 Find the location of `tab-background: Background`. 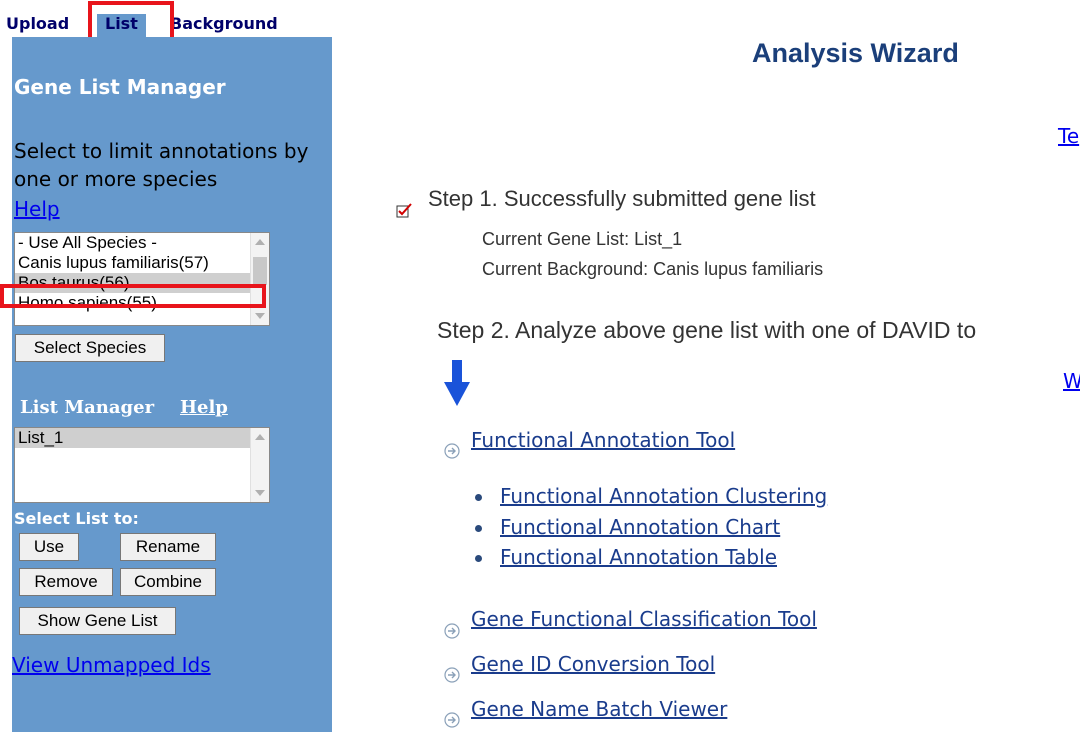

tab-background: Background is located at coordinates (224, 23).